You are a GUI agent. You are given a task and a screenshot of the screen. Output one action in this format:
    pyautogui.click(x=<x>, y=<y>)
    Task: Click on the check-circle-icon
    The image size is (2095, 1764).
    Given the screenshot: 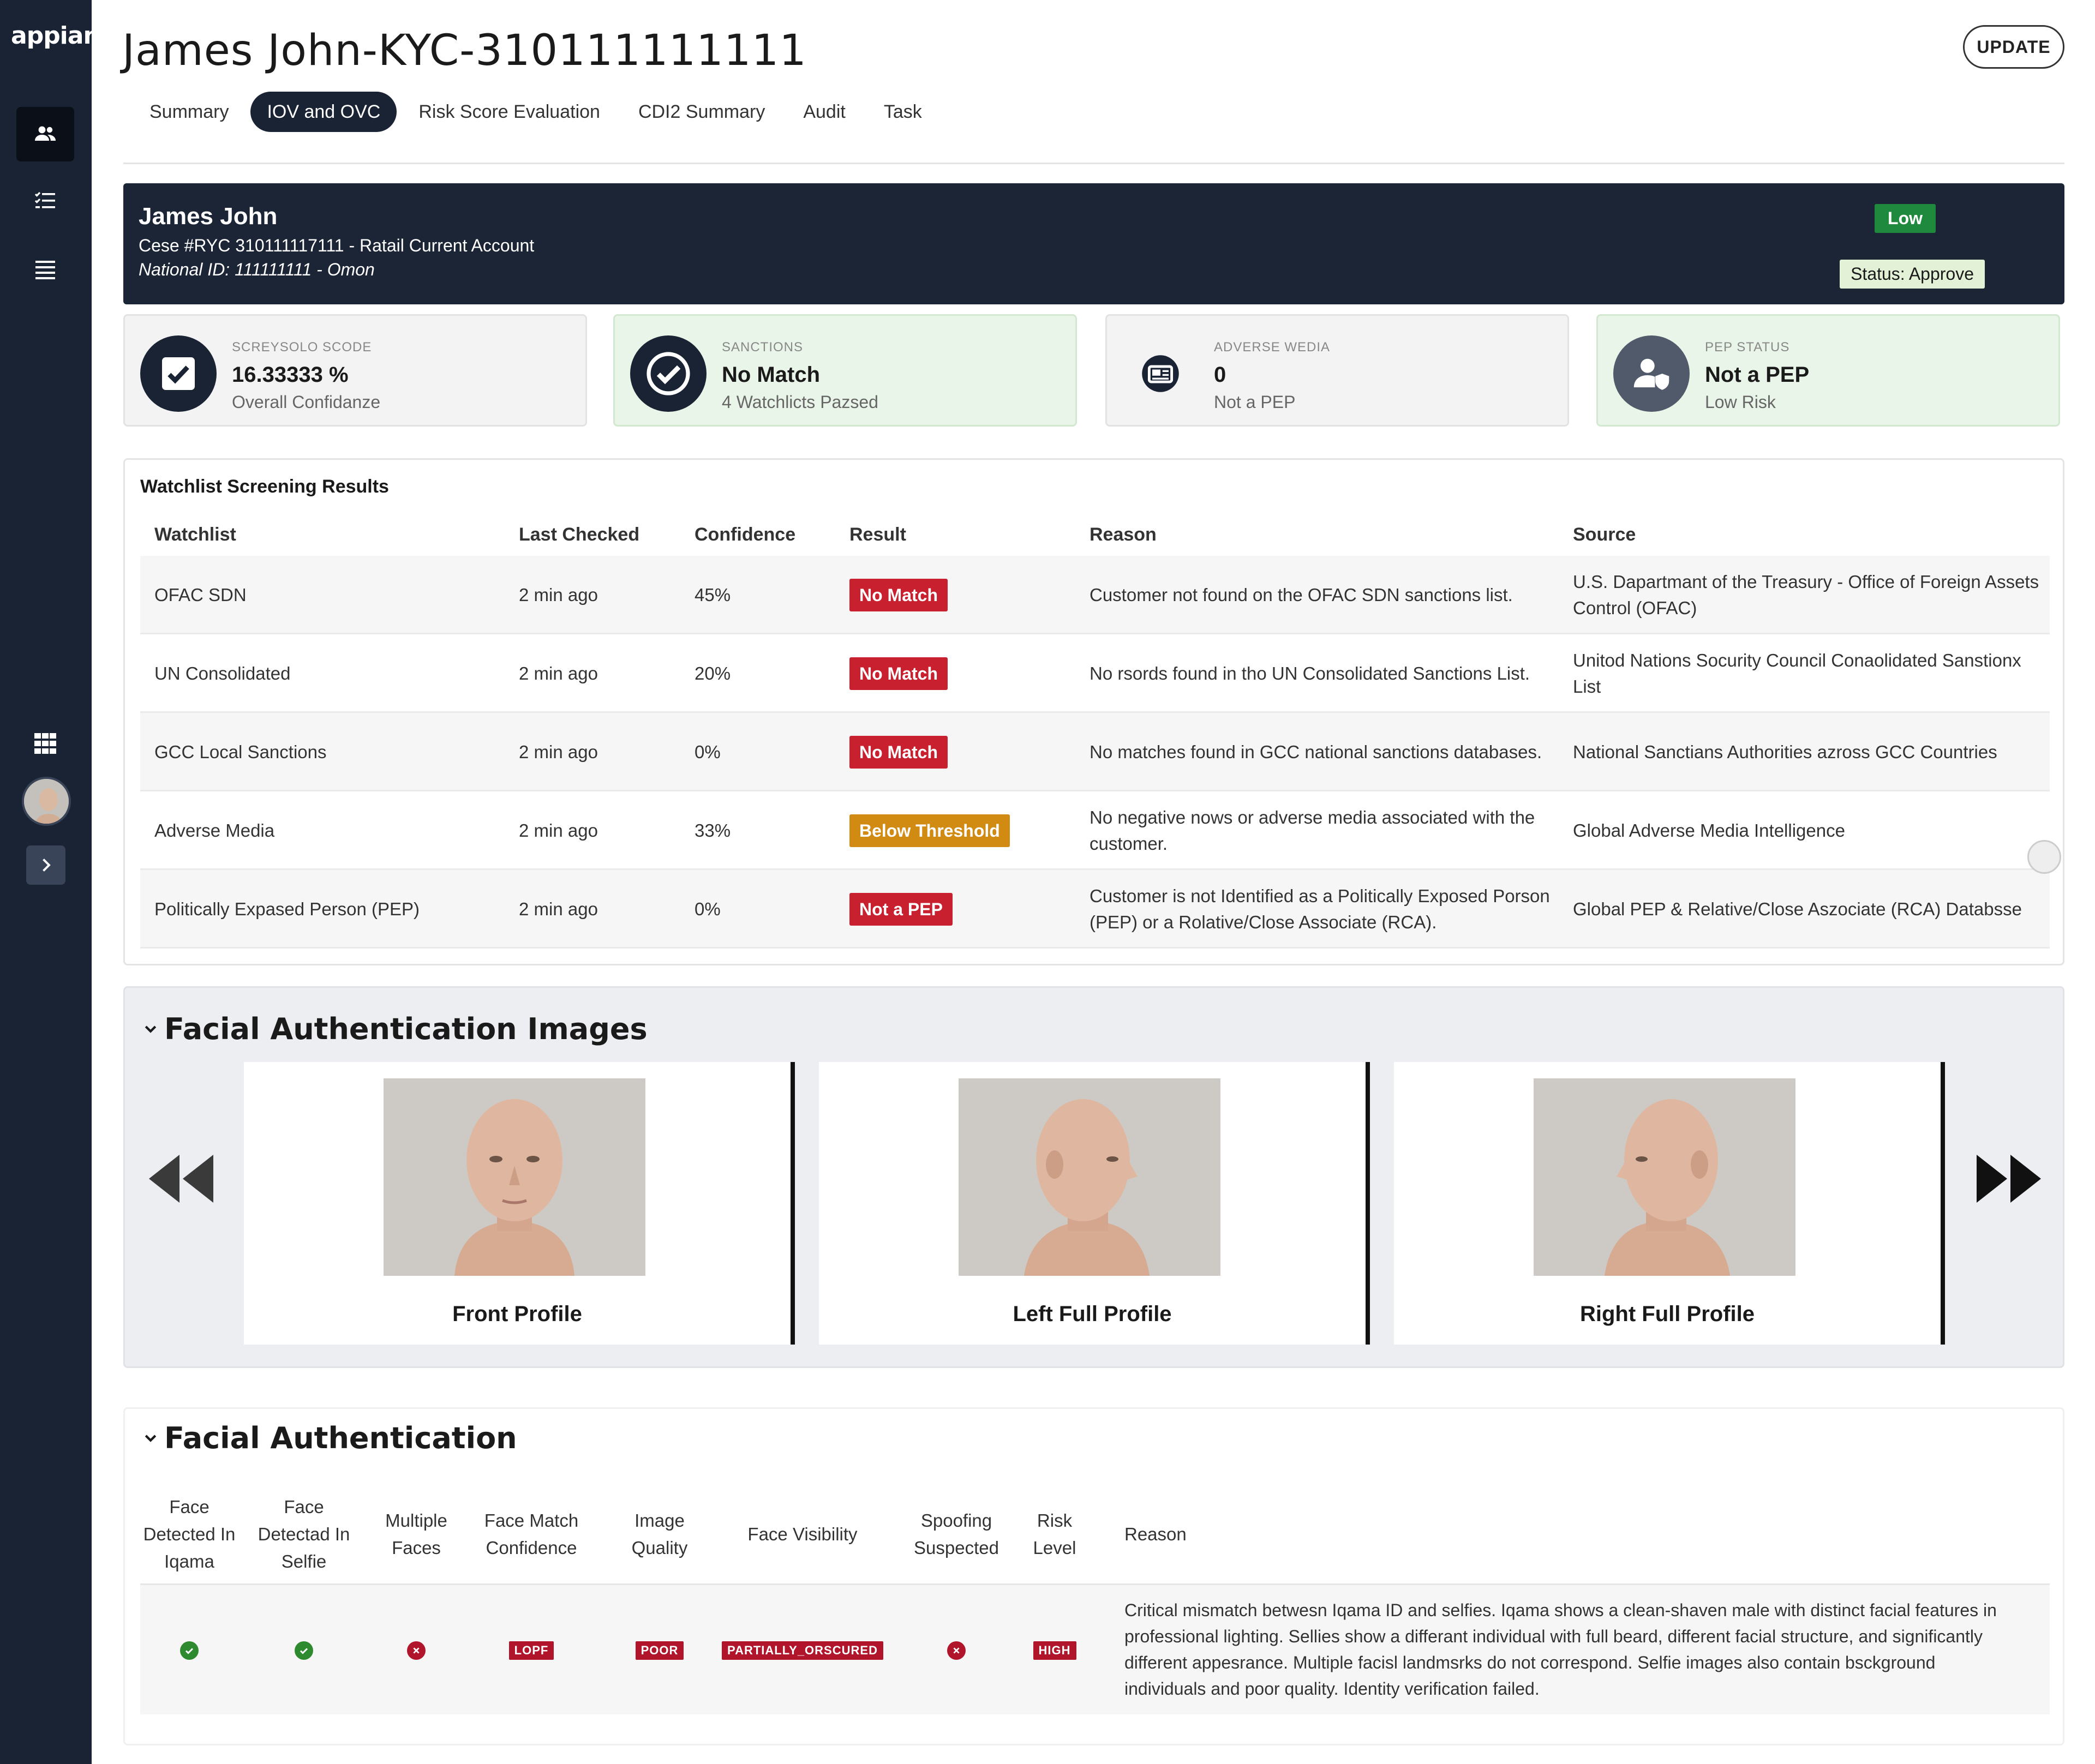 What is the action you would take?
    pyautogui.click(x=668, y=373)
    